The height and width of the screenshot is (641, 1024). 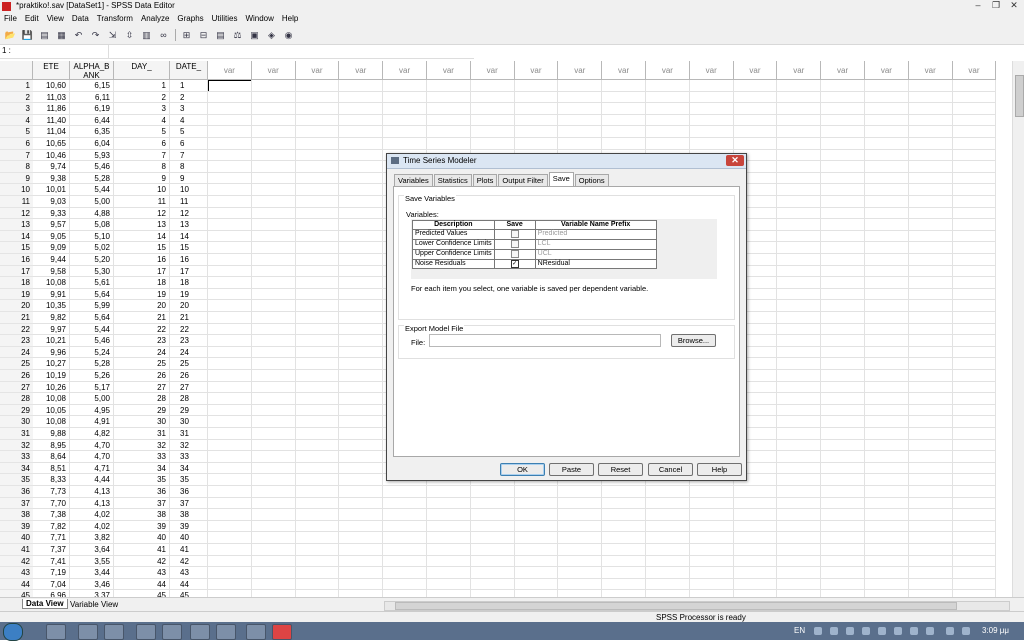 I want to click on data-cell: 19, so click(x=189, y=294).